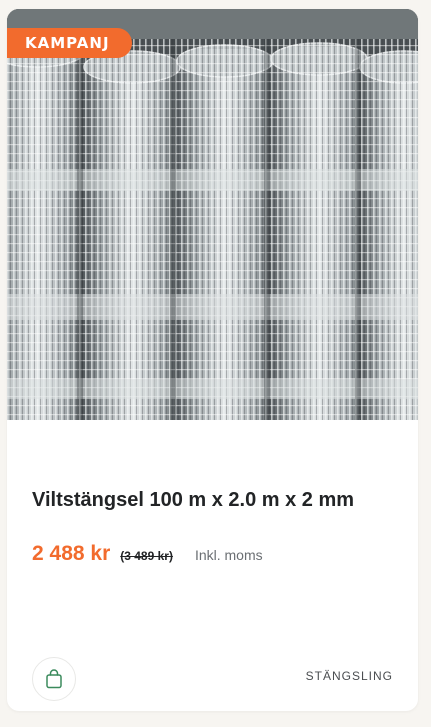 This screenshot has width=431, height=727. Describe the element at coordinates (349, 676) in the screenshot. I see `product-category: STÄNGSLING` at that location.